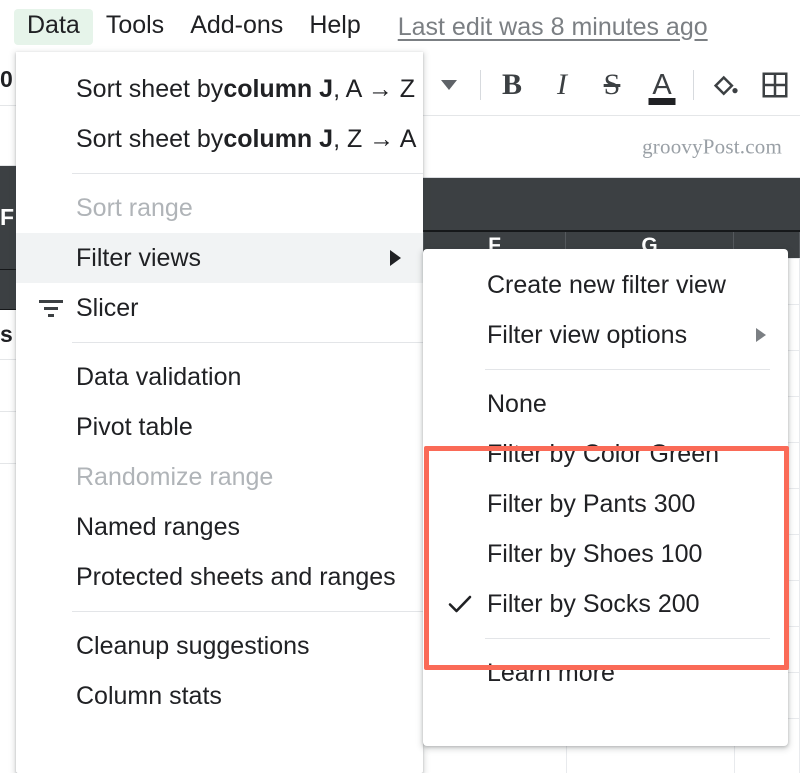 This screenshot has height=773, width=800. Describe the element at coordinates (219, 308) in the screenshot. I see `menu-item-slicer: Slicer` at that location.